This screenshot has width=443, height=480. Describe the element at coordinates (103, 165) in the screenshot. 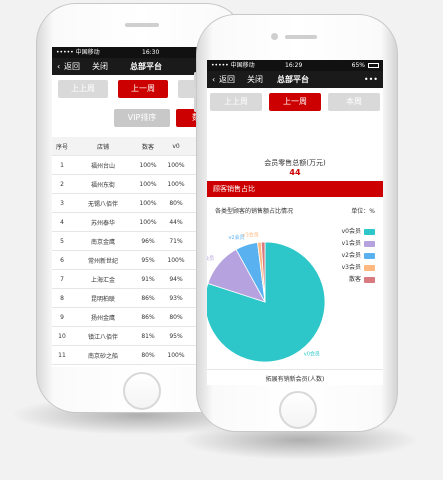

I see `table-cell: 福州台山` at that location.